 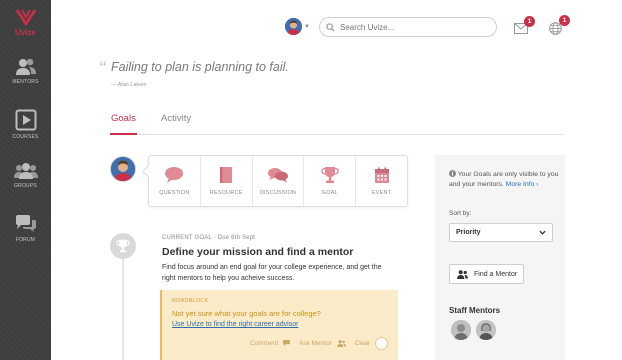 I want to click on sidebar-item-courses: COURSES, so click(x=25, y=124).